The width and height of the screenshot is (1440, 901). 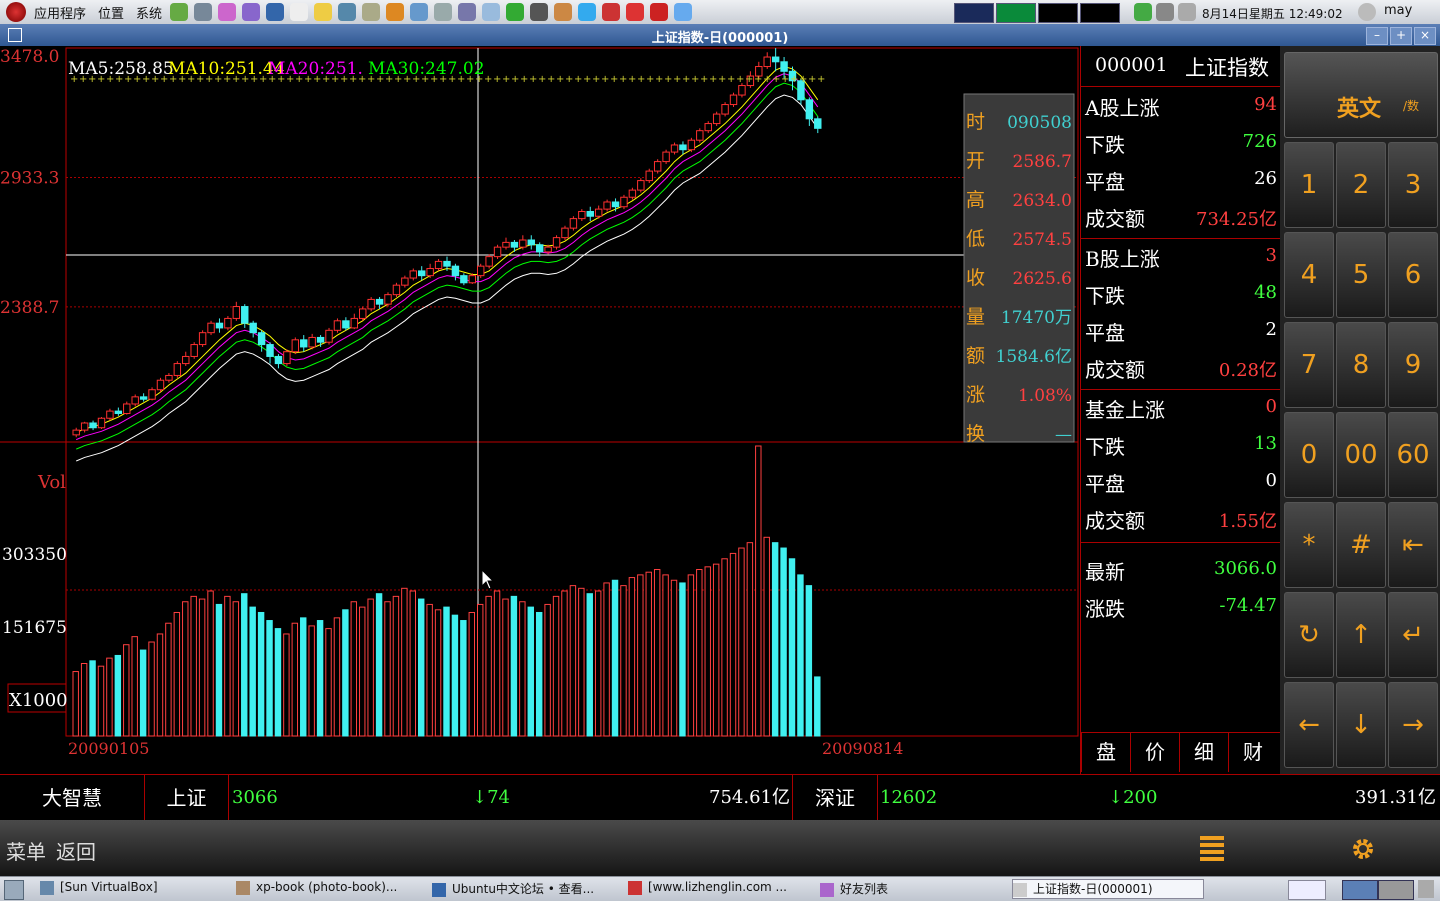 What do you see at coordinates (1181, 369) in the screenshot?
I see `stat-row: 成交额 0.28亿` at bounding box center [1181, 369].